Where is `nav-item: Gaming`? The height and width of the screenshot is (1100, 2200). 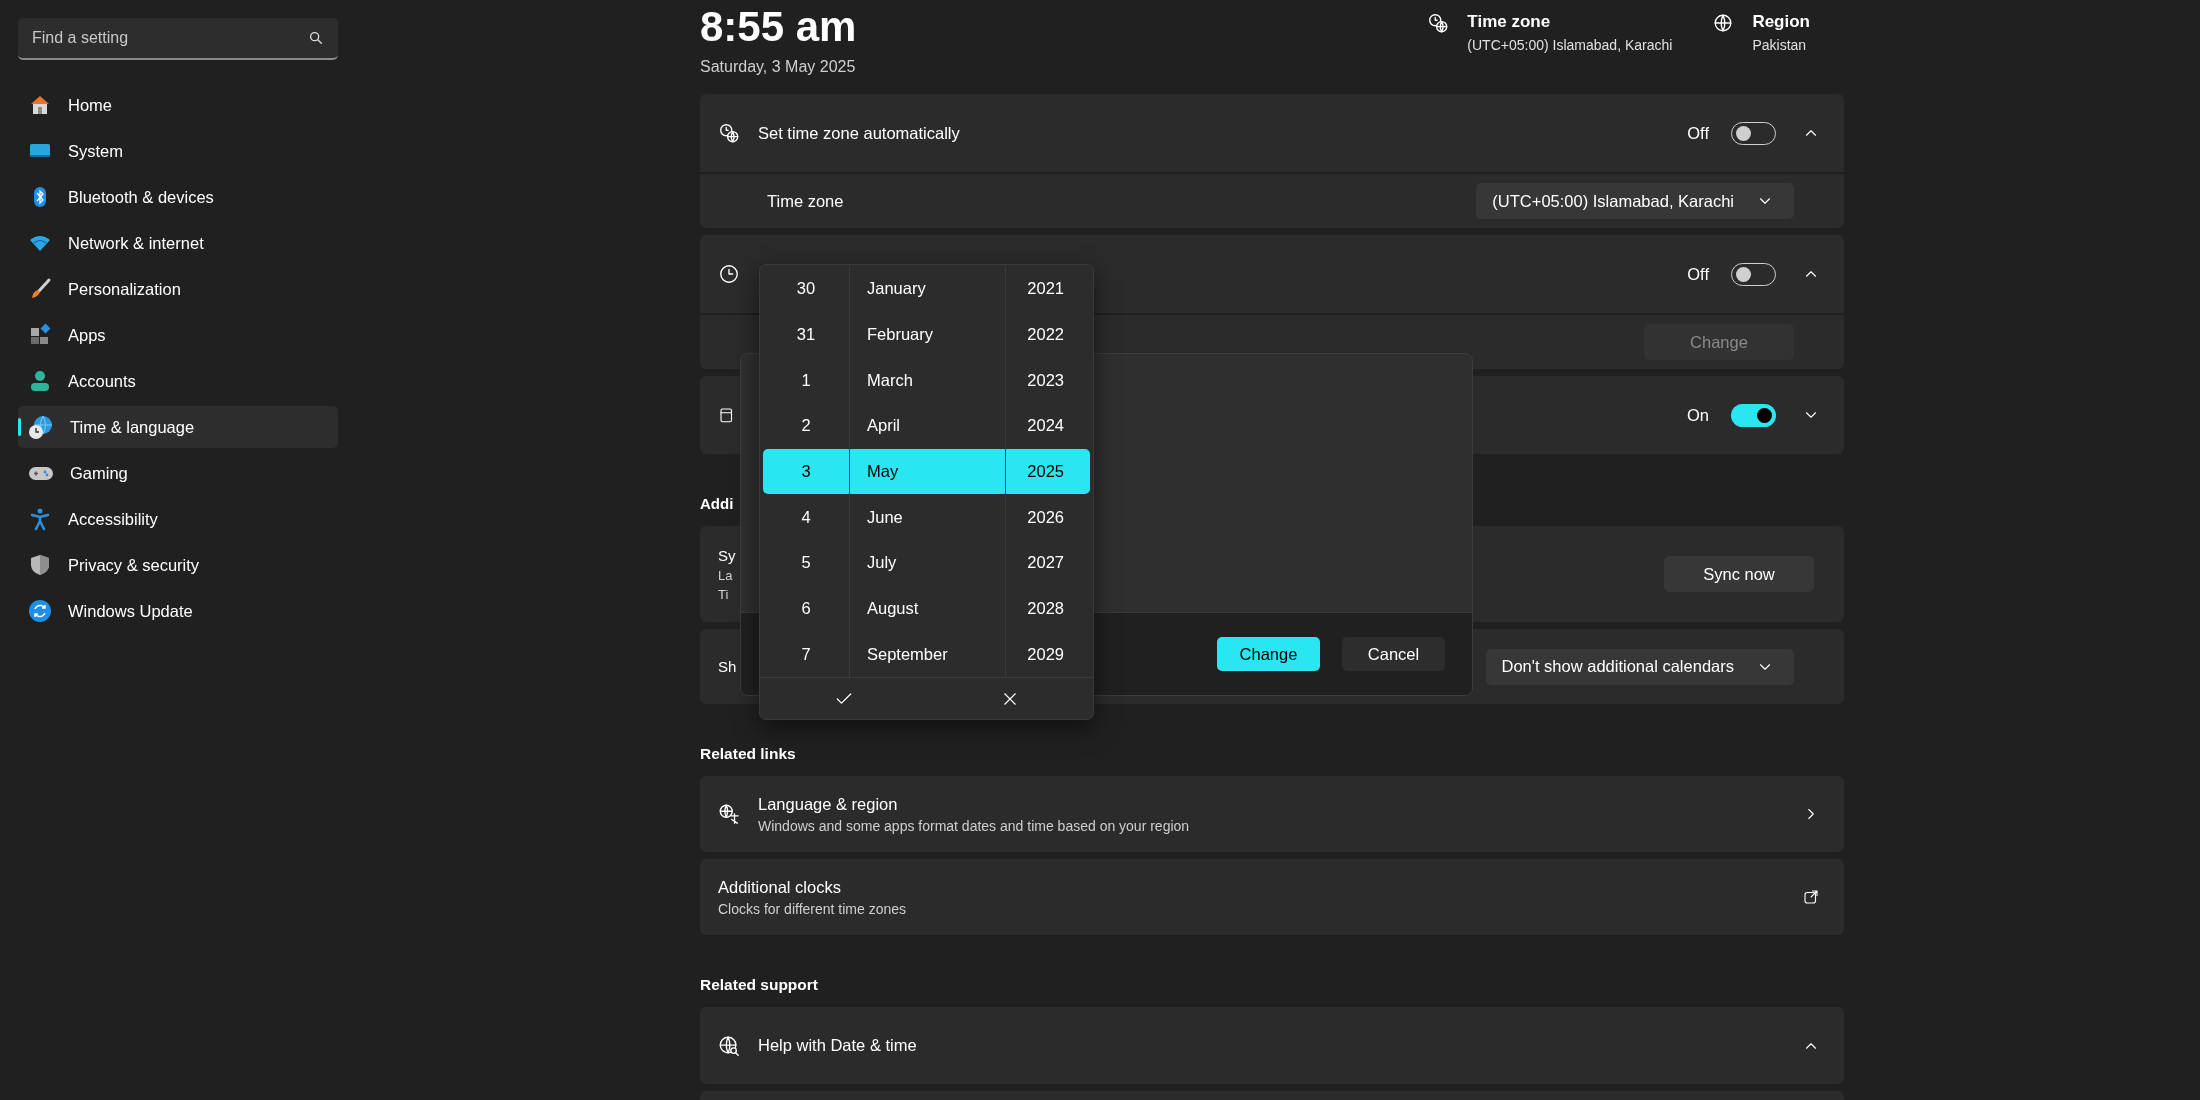
nav-item: Gaming is located at coordinates (178, 473).